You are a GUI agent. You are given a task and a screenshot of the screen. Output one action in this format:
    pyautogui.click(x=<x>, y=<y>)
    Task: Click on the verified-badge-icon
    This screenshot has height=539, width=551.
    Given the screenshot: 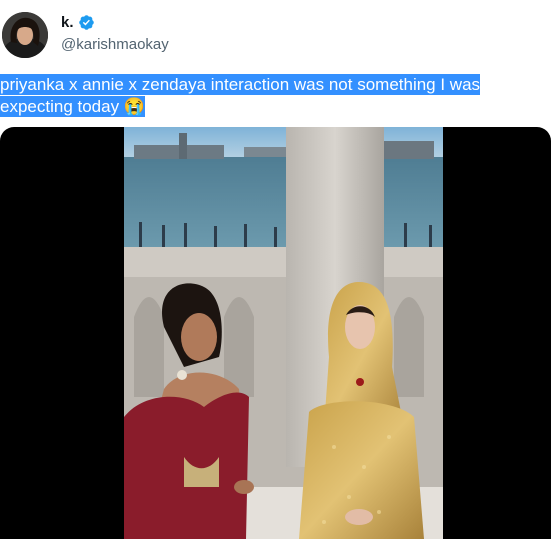 What is the action you would take?
    pyautogui.click(x=86, y=22)
    